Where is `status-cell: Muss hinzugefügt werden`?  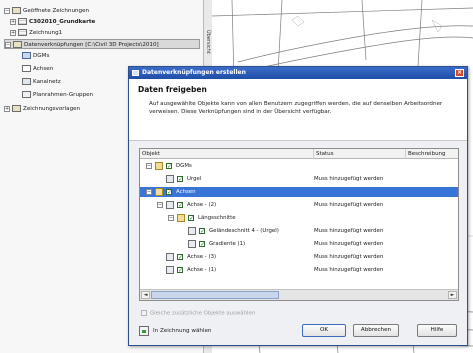 status-cell: Muss hinzugefügt werden is located at coordinates (349, 179).